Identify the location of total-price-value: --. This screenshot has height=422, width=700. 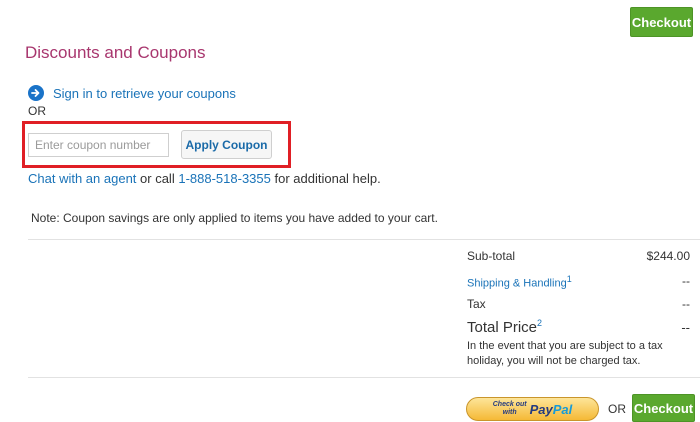
(685, 327).